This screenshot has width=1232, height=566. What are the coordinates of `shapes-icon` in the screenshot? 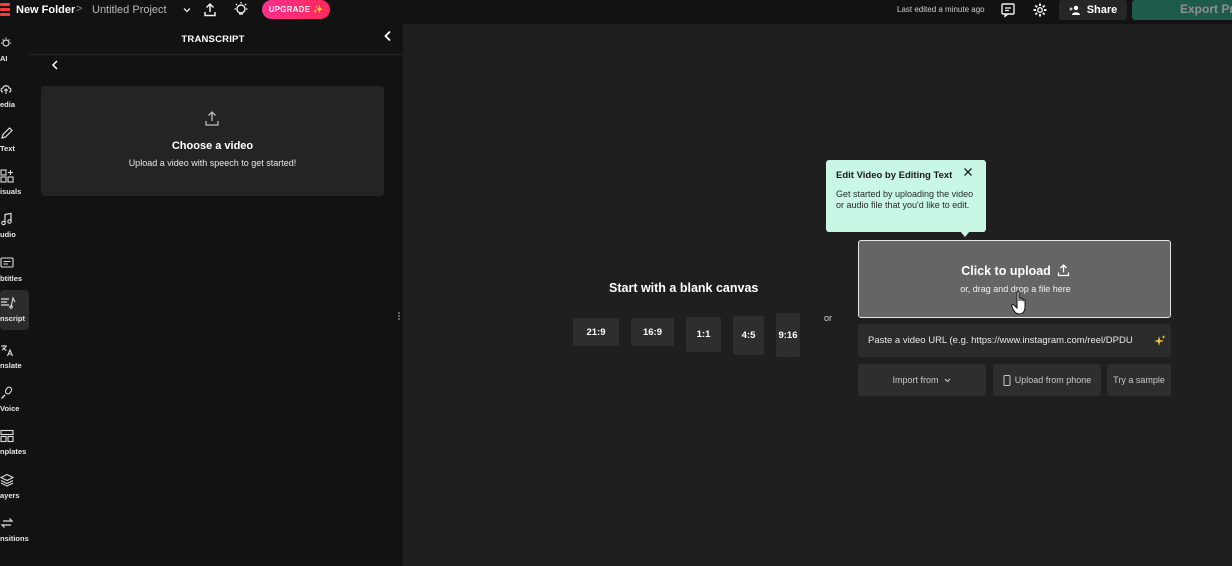 It's located at (7, 176).